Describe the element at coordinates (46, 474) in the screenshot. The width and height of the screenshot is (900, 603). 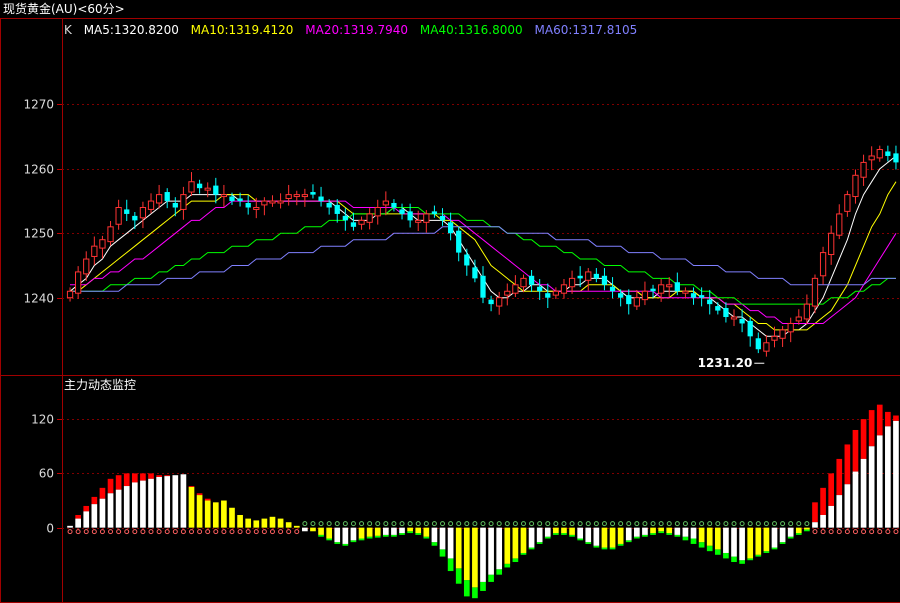
I see `indicator-tick-label: 60` at that location.